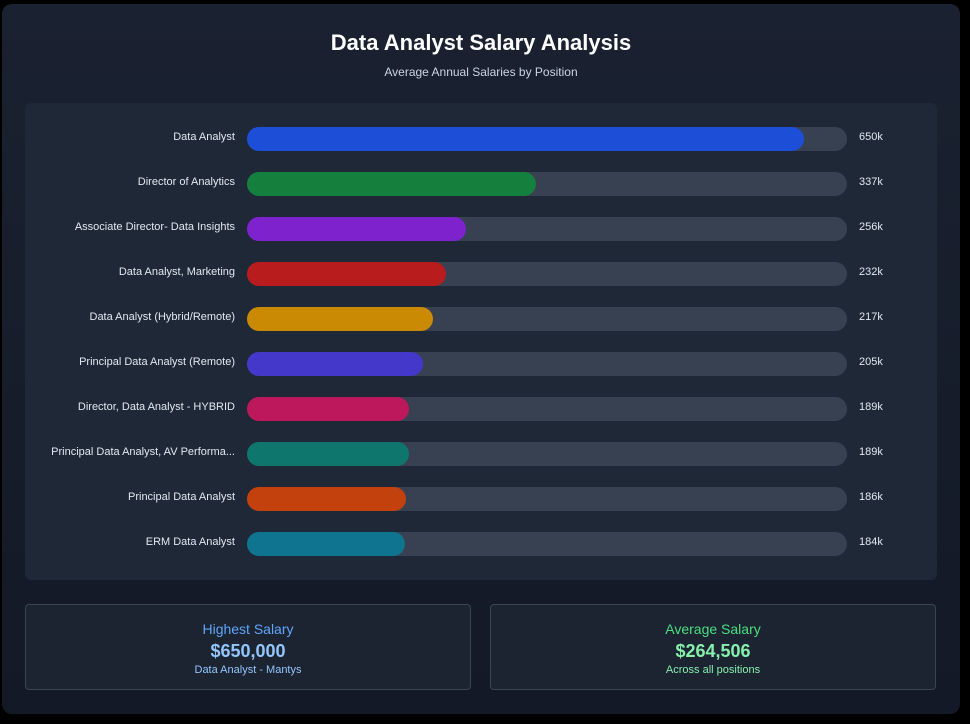  Describe the element at coordinates (481, 72) in the screenshot. I see `page-subtitle: Average Annual Salaries by Position` at that location.